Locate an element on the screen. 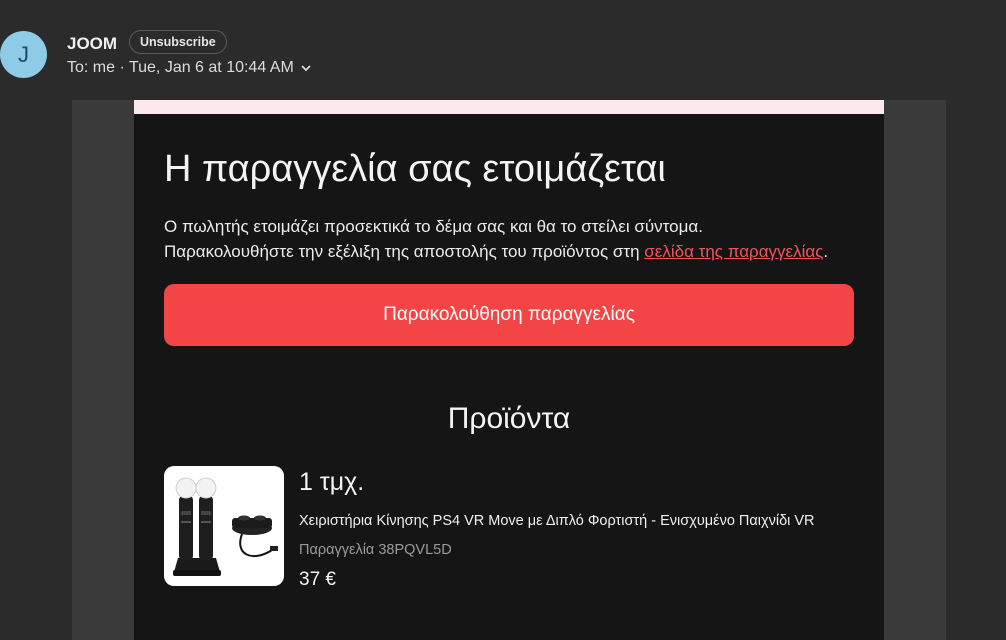 The width and height of the screenshot is (1006, 640). top-stripe is located at coordinates (509, 107).